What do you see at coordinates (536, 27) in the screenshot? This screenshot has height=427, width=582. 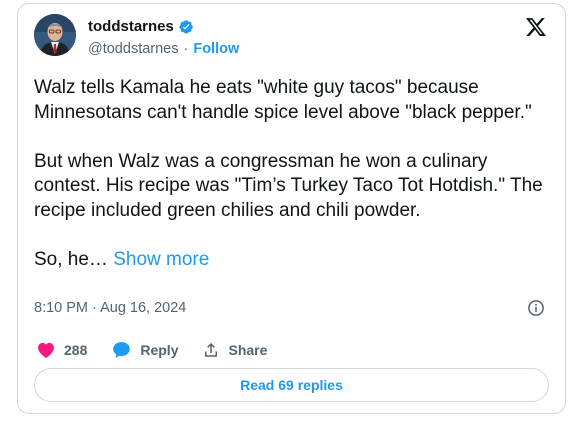 I see `x-logo-icon` at bounding box center [536, 27].